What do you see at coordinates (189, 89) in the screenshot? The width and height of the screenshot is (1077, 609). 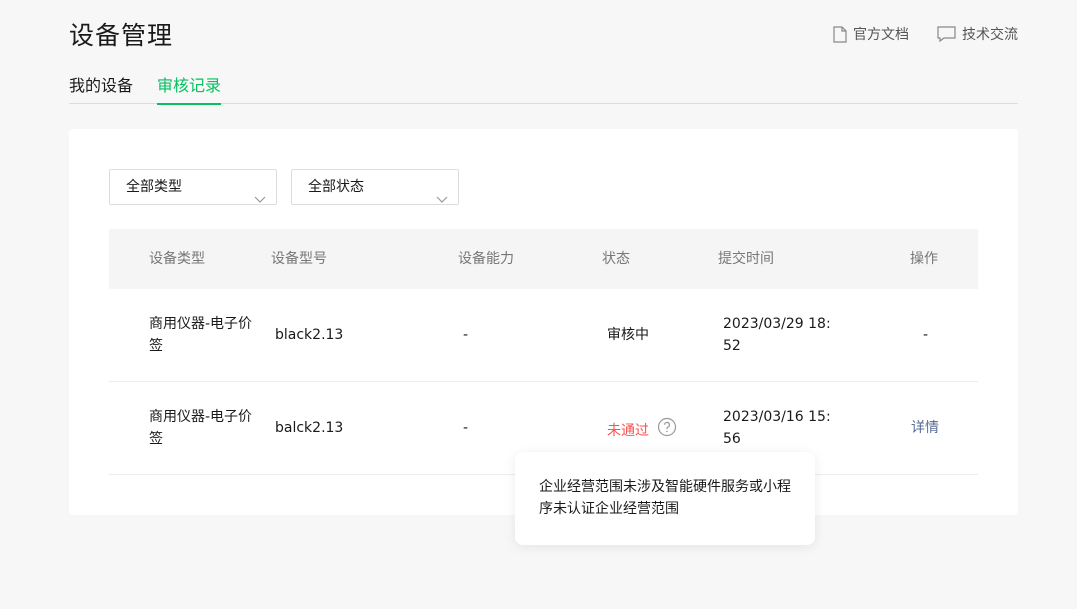 I see `tab-review-records: 审核记录` at bounding box center [189, 89].